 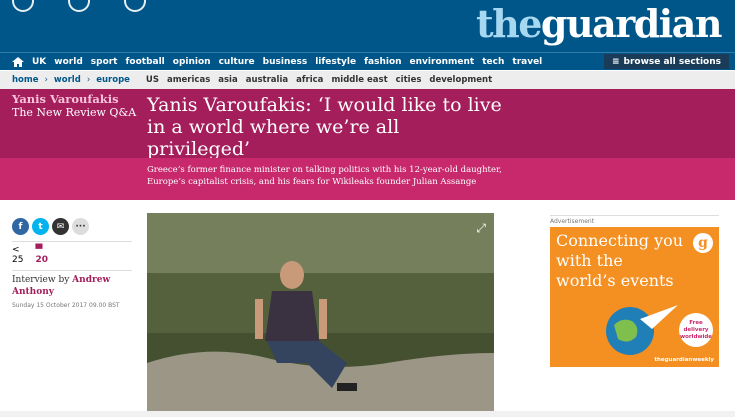 I want to click on nav-item-travel: travel, so click(x=527, y=62).